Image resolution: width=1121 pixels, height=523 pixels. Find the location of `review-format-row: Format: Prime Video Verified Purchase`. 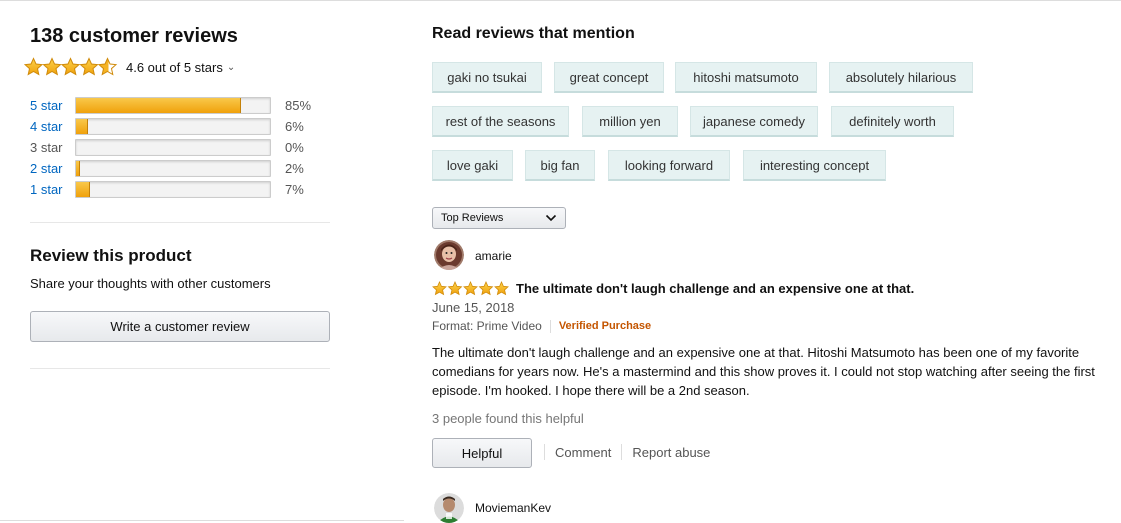

review-format-row: Format: Prime Video Verified Purchase is located at coordinates (541, 326).